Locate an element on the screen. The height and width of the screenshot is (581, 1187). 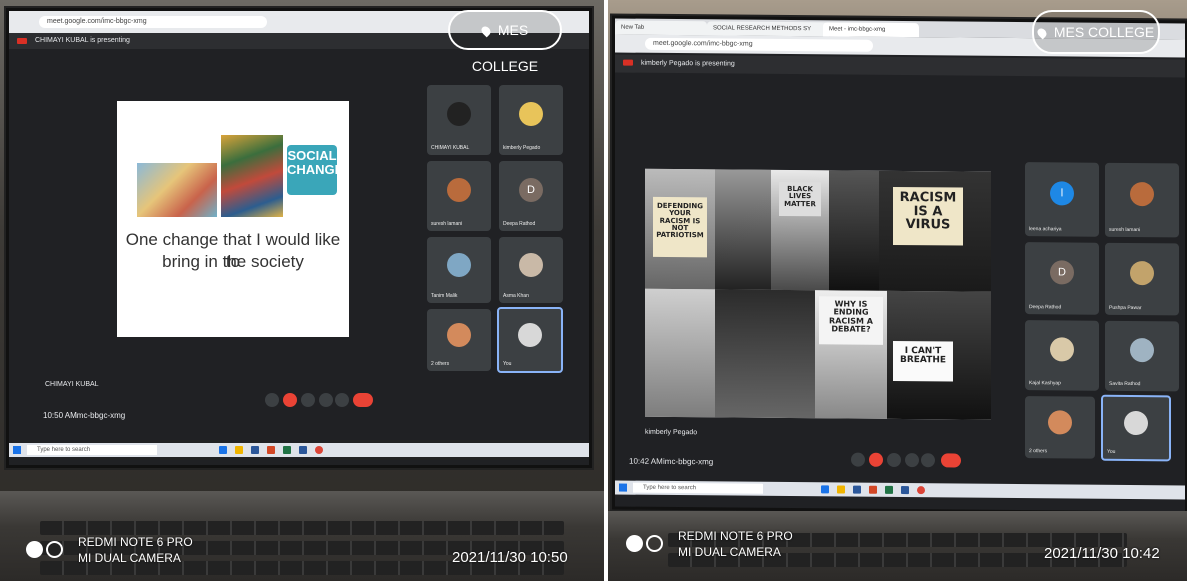
presenter-label: CHIMAYI KUBAL is located at coordinates (72, 384).